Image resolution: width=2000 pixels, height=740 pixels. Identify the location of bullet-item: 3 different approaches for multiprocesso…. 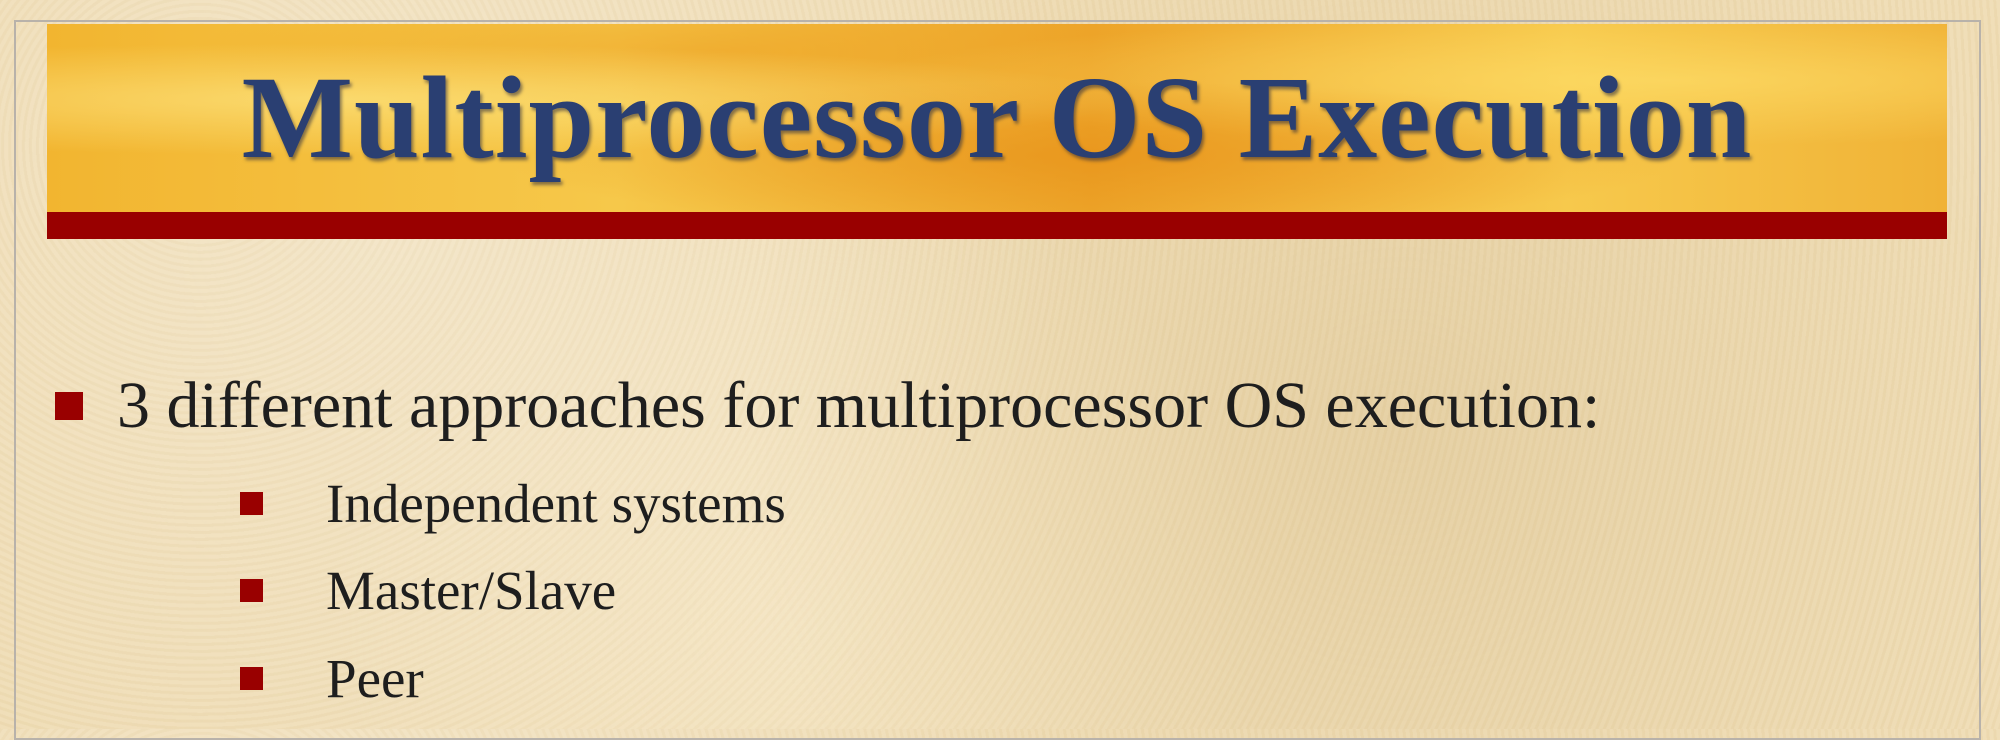
(827, 406).